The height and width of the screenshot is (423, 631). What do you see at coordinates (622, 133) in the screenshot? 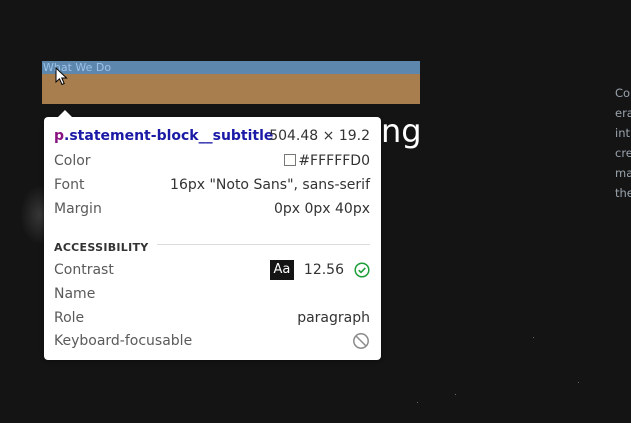
I see `side-paragraph-line: int` at bounding box center [622, 133].